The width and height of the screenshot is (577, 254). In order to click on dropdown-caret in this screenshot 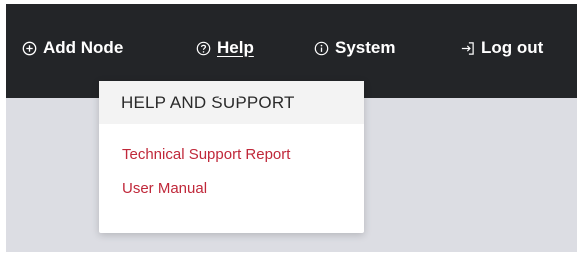, I will do `click(229, 92)`.